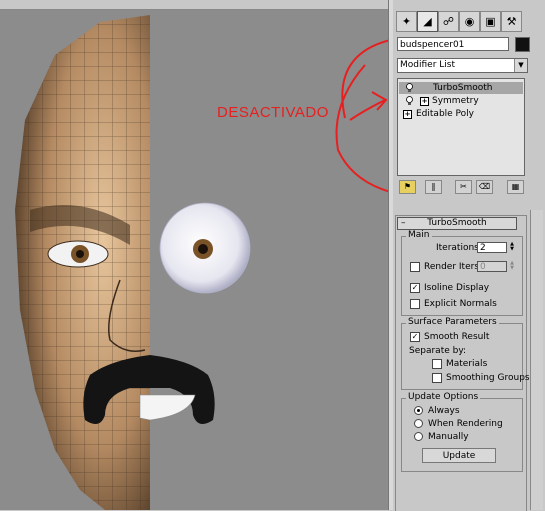  What do you see at coordinates (418, 436) in the screenshot?
I see `manually-radio` at bounding box center [418, 436].